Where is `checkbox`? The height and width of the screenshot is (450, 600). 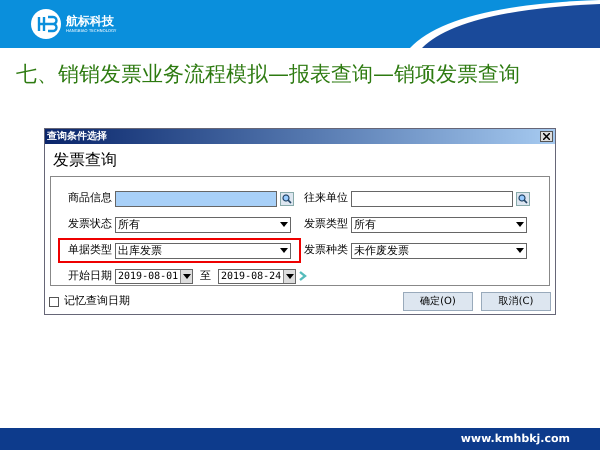 checkbox is located at coordinates (54, 301).